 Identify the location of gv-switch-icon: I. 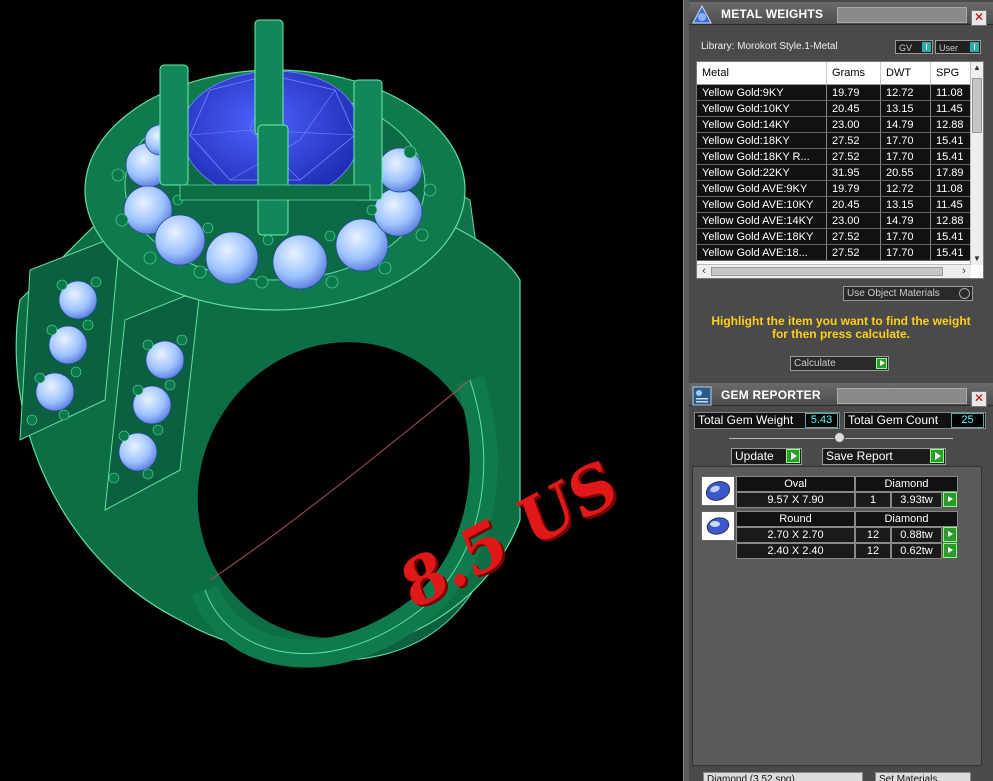
(926, 47).